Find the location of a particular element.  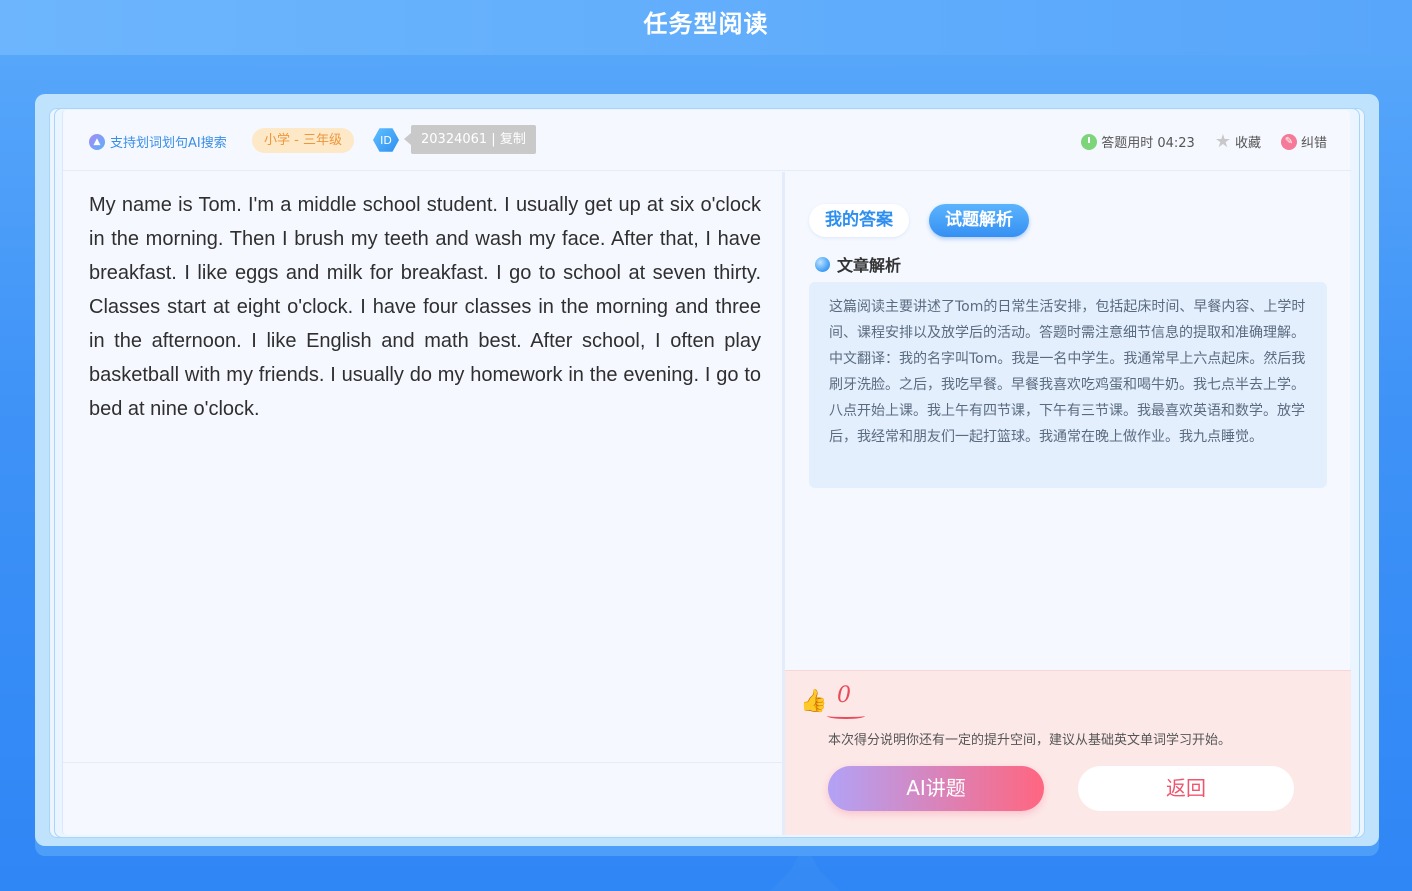

score-underline is located at coordinates (846, 716).